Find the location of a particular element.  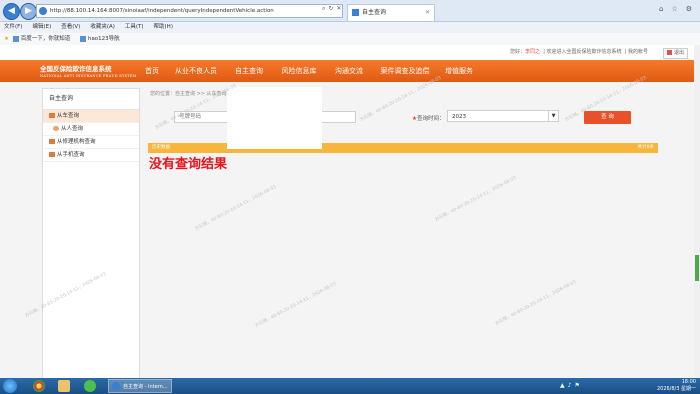

back-button: ◀ is located at coordinates (11, 11).